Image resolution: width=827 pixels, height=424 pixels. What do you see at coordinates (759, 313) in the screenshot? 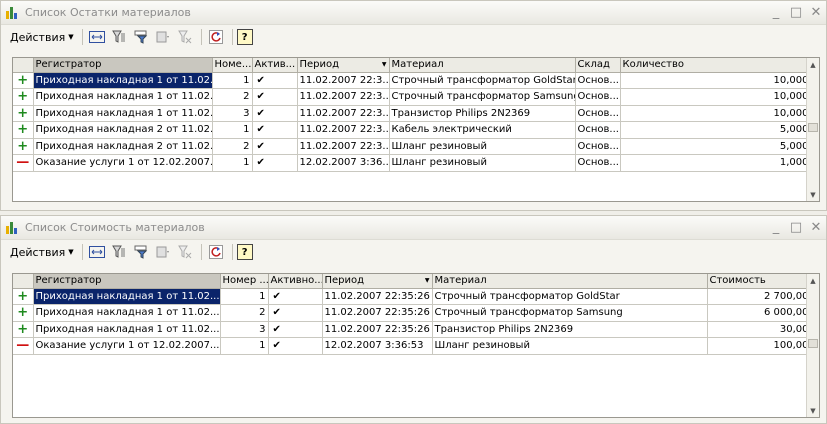
I see `cell-cost: 6 000,00` at bounding box center [759, 313].